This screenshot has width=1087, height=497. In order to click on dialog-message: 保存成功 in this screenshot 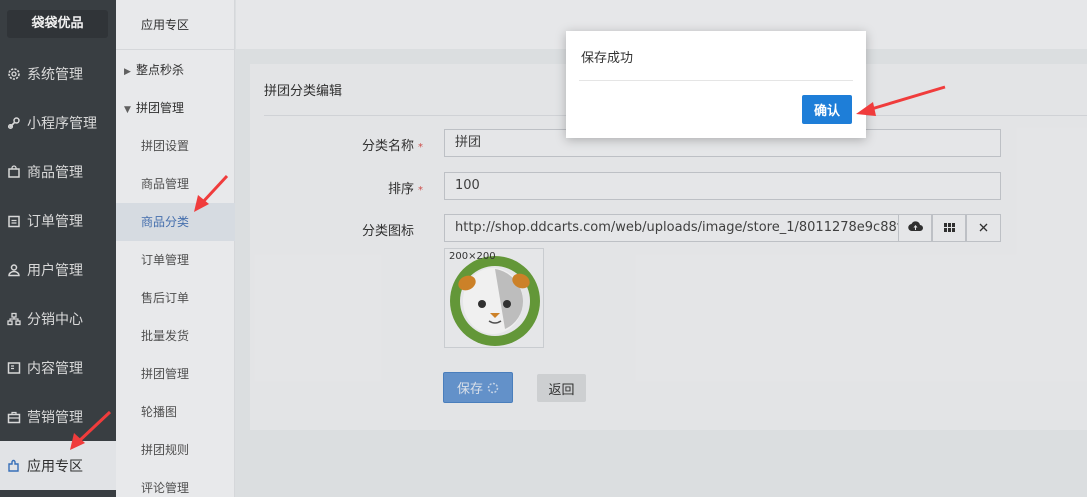, I will do `click(607, 58)`.